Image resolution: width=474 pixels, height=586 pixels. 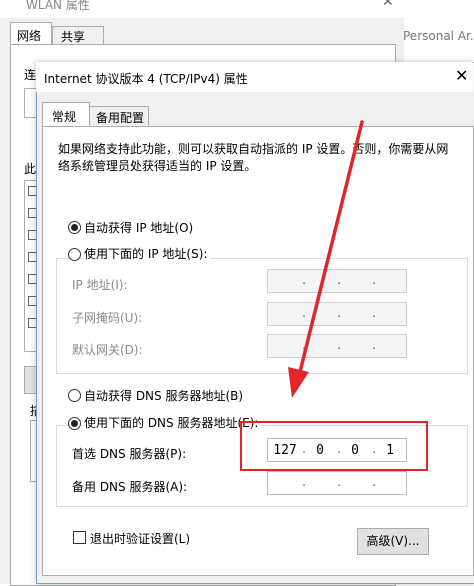 I want to click on background-tab-network: 网络, so click(x=31, y=33).